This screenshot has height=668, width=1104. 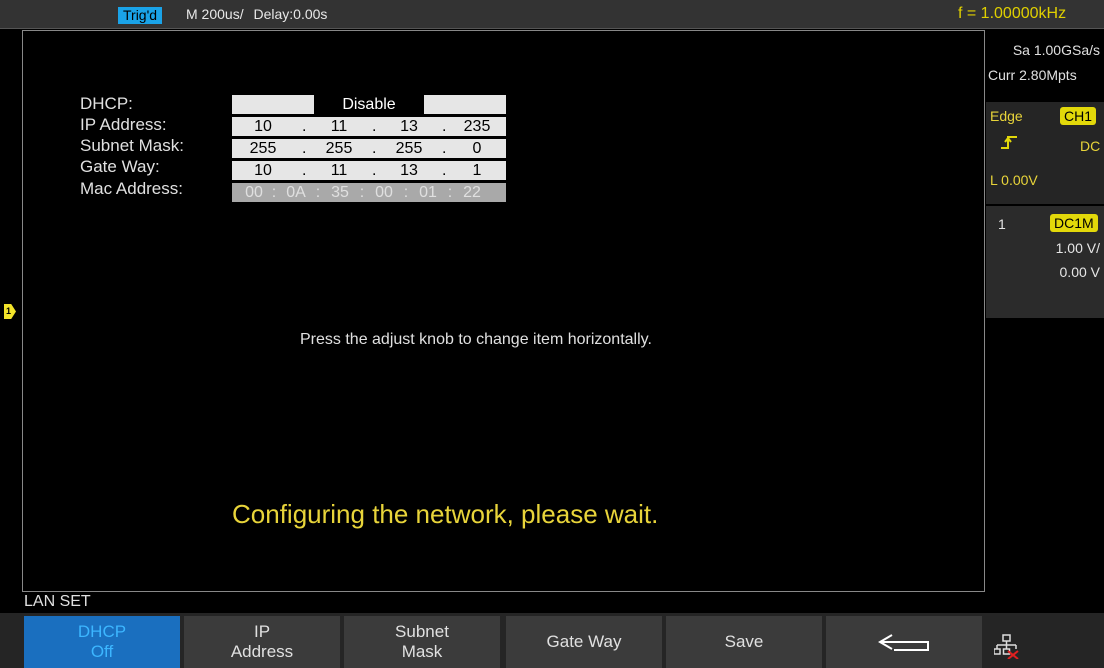 What do you see at coordinates (132, 145) in the screenshot?
I see `subnet-mask-label: Subnet Mask:` at bounding box center [132, 145].